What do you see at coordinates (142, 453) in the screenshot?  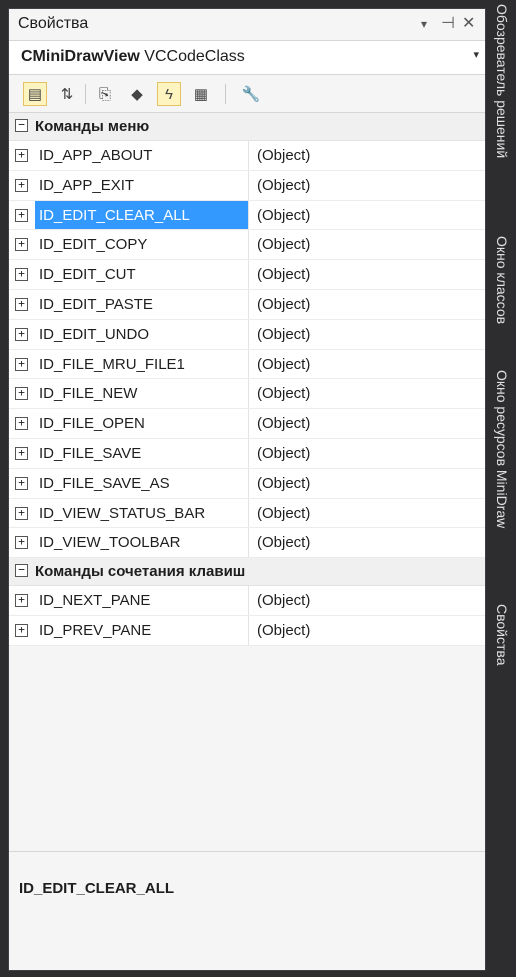 I see `property-name: ID_FILE_SAVE` at bounding box center [142, 453].